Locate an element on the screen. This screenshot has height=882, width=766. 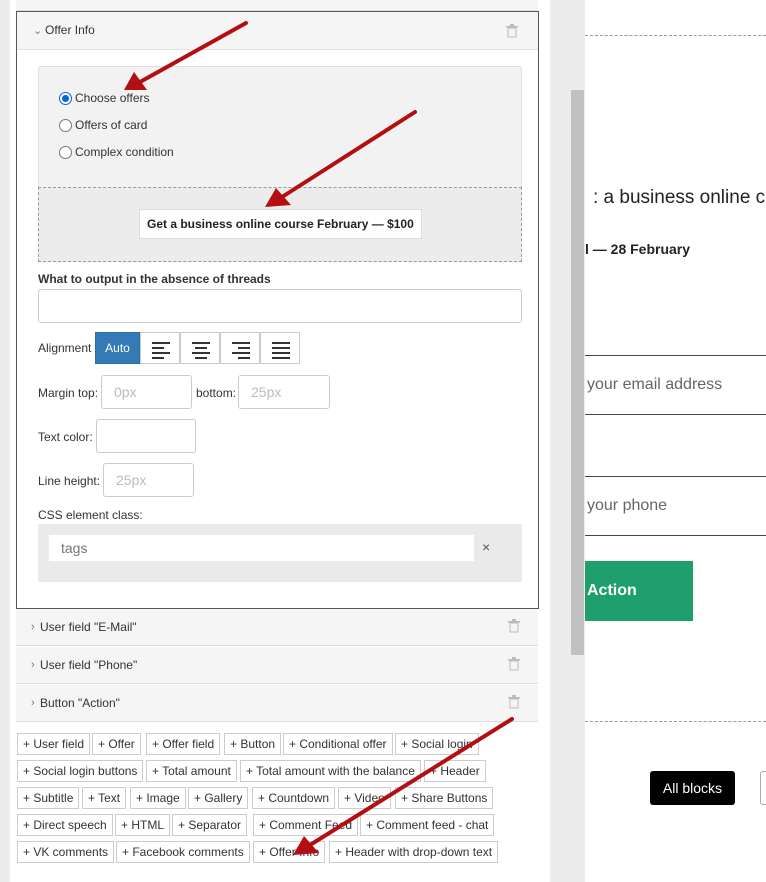
add-user-field-button: + User field is located at coordinates (54, 744).